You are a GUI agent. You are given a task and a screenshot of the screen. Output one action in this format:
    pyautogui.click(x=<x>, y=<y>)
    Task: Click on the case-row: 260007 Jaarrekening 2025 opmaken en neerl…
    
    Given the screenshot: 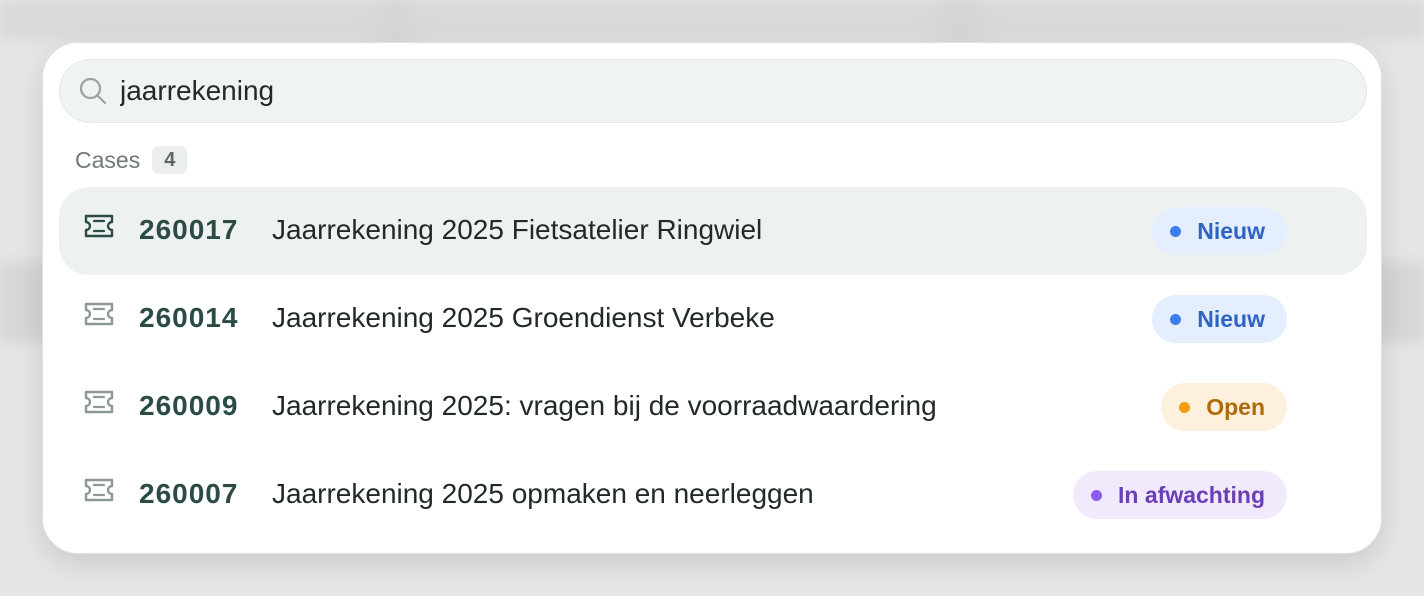 What is the action you would take?
    pyautogui.click(x=713, y=495)
    